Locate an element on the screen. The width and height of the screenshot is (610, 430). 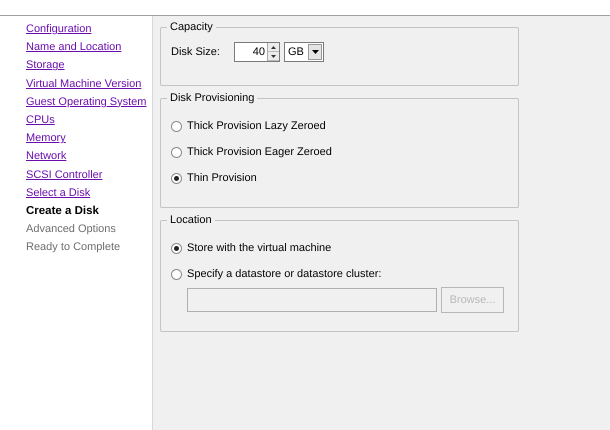
unit-dropdown: GB is located at coordinates (304, 52).